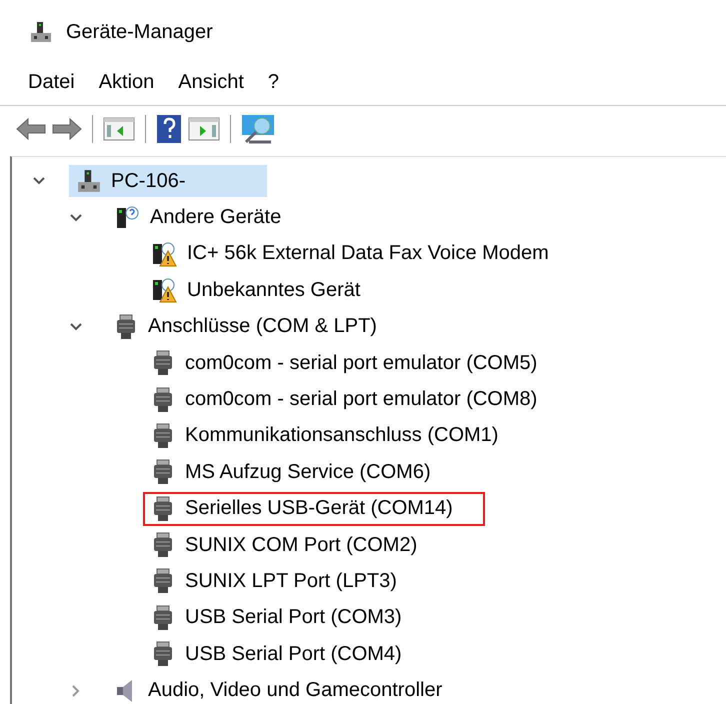 This screenshot has height=704, width=726. Describe the element at coordinates (344, 363) in the screenshot. I see `tree-item: com0com - serial port emulator (COM5)` at that location.